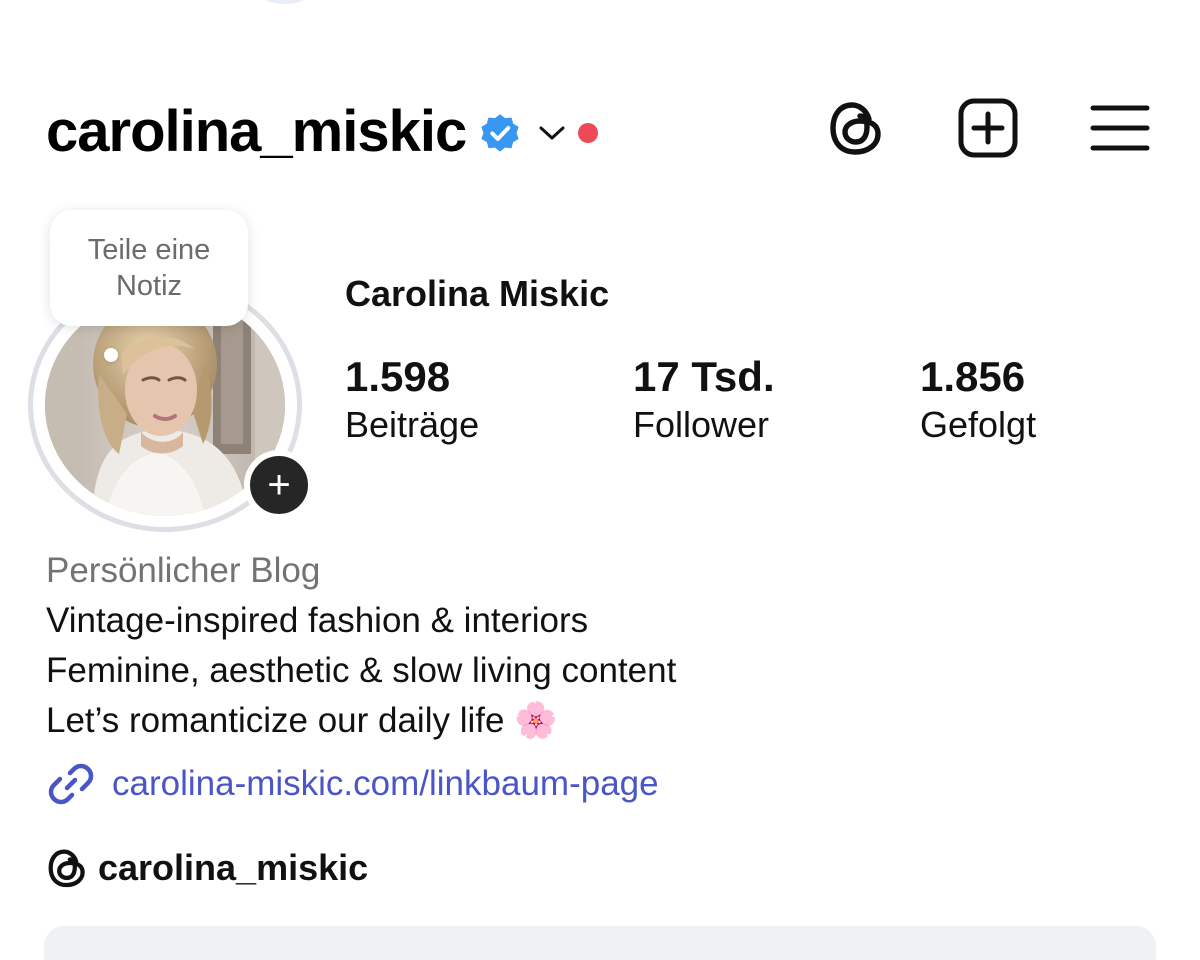 This screenshot has height=960, width=1200. I want to click on menu-button, so click(1120, 128).